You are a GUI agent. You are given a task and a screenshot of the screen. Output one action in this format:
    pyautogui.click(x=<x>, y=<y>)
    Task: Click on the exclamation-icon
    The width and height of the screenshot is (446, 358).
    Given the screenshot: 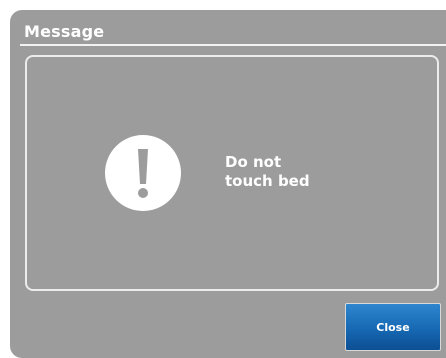 What is the action you would take?
    pyautogui.click(x=143, y=173)
    